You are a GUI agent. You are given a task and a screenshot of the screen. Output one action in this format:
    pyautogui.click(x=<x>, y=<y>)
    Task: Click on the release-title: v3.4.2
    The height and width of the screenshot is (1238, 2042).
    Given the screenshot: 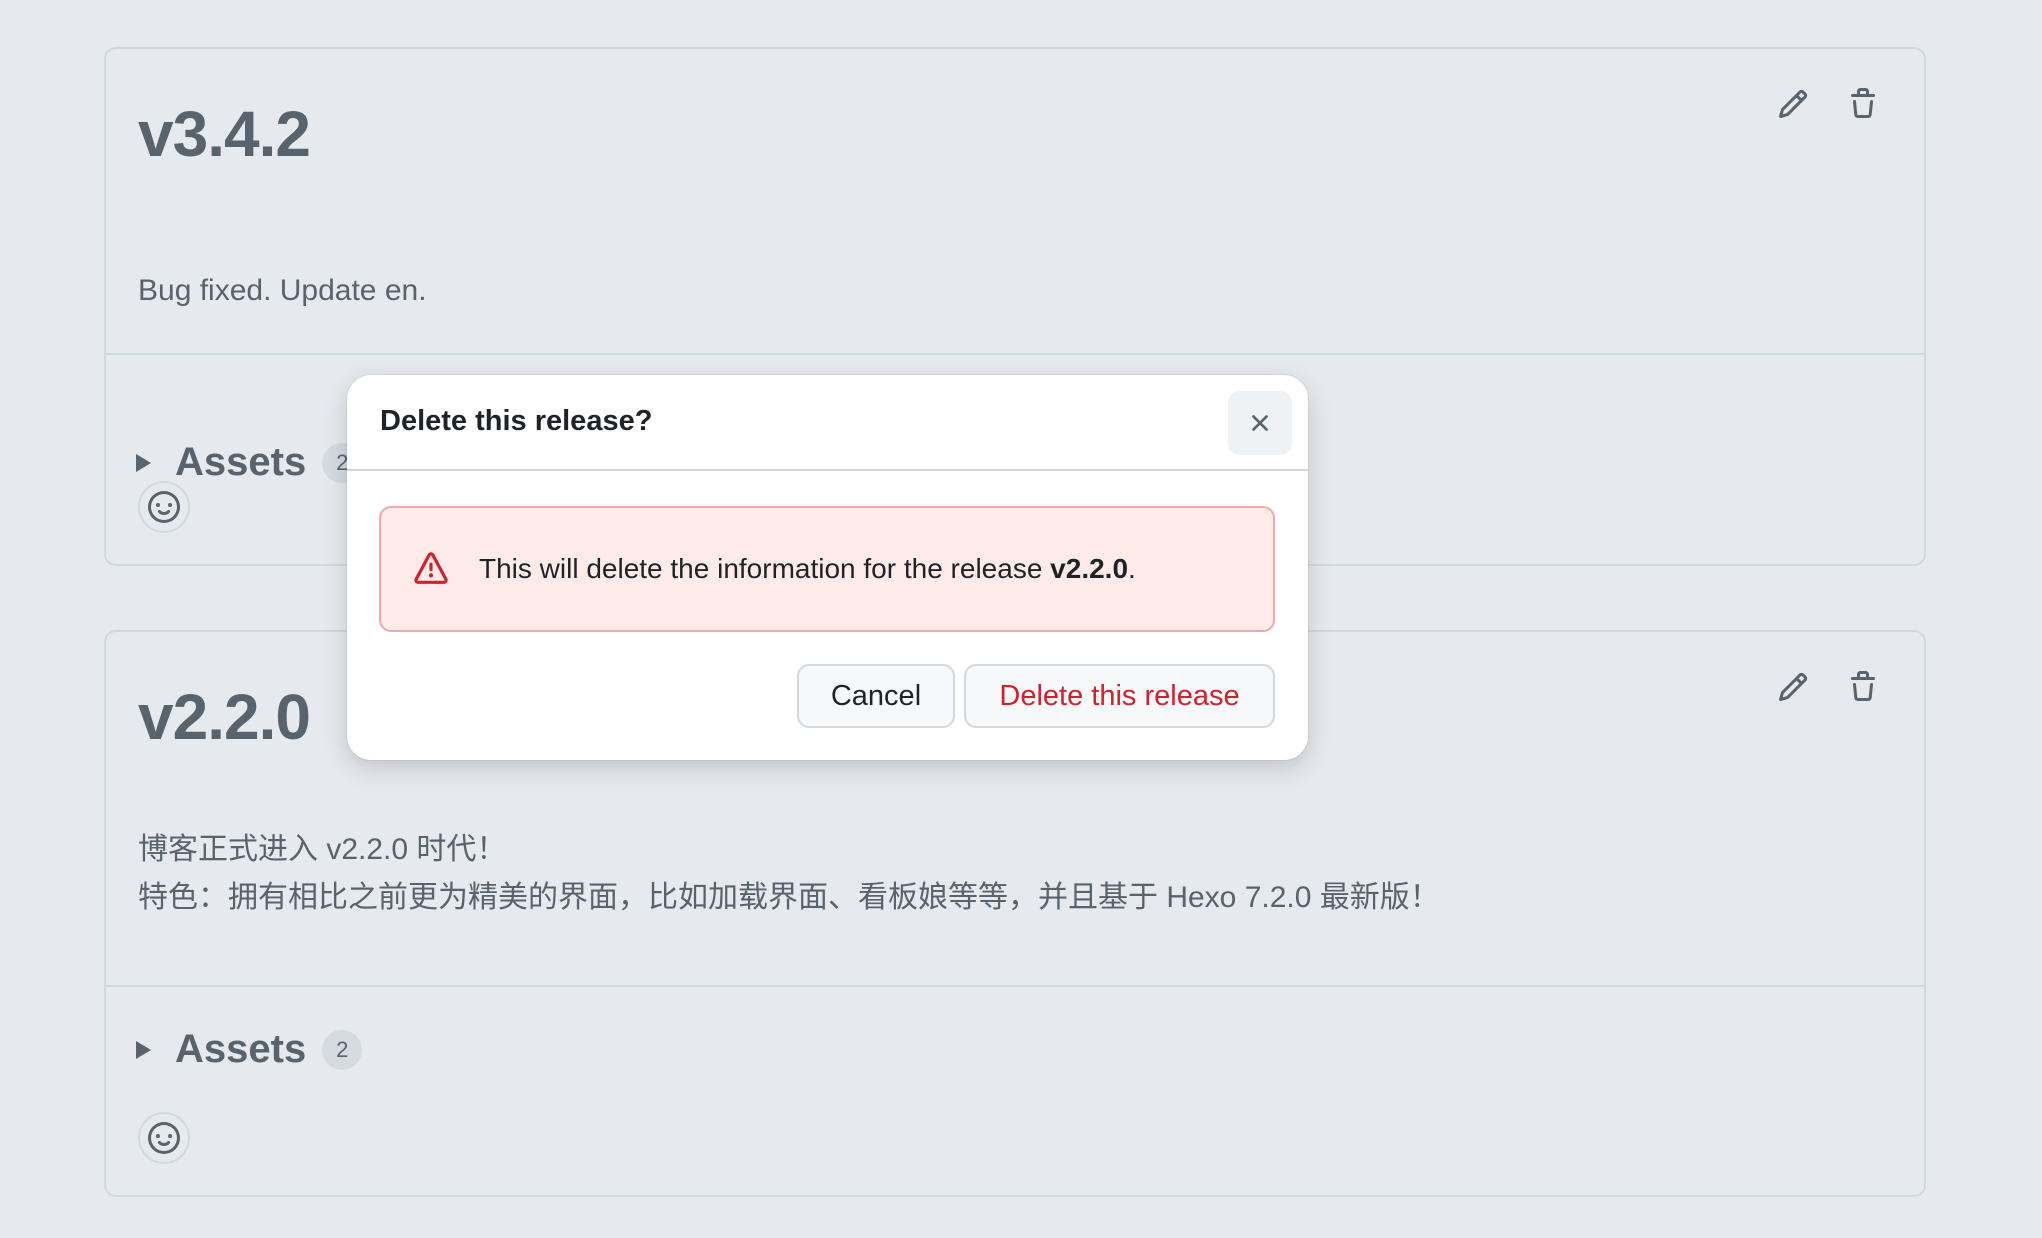 What is the action you would take?
    pyautogui.click(x=224, y=134)
    